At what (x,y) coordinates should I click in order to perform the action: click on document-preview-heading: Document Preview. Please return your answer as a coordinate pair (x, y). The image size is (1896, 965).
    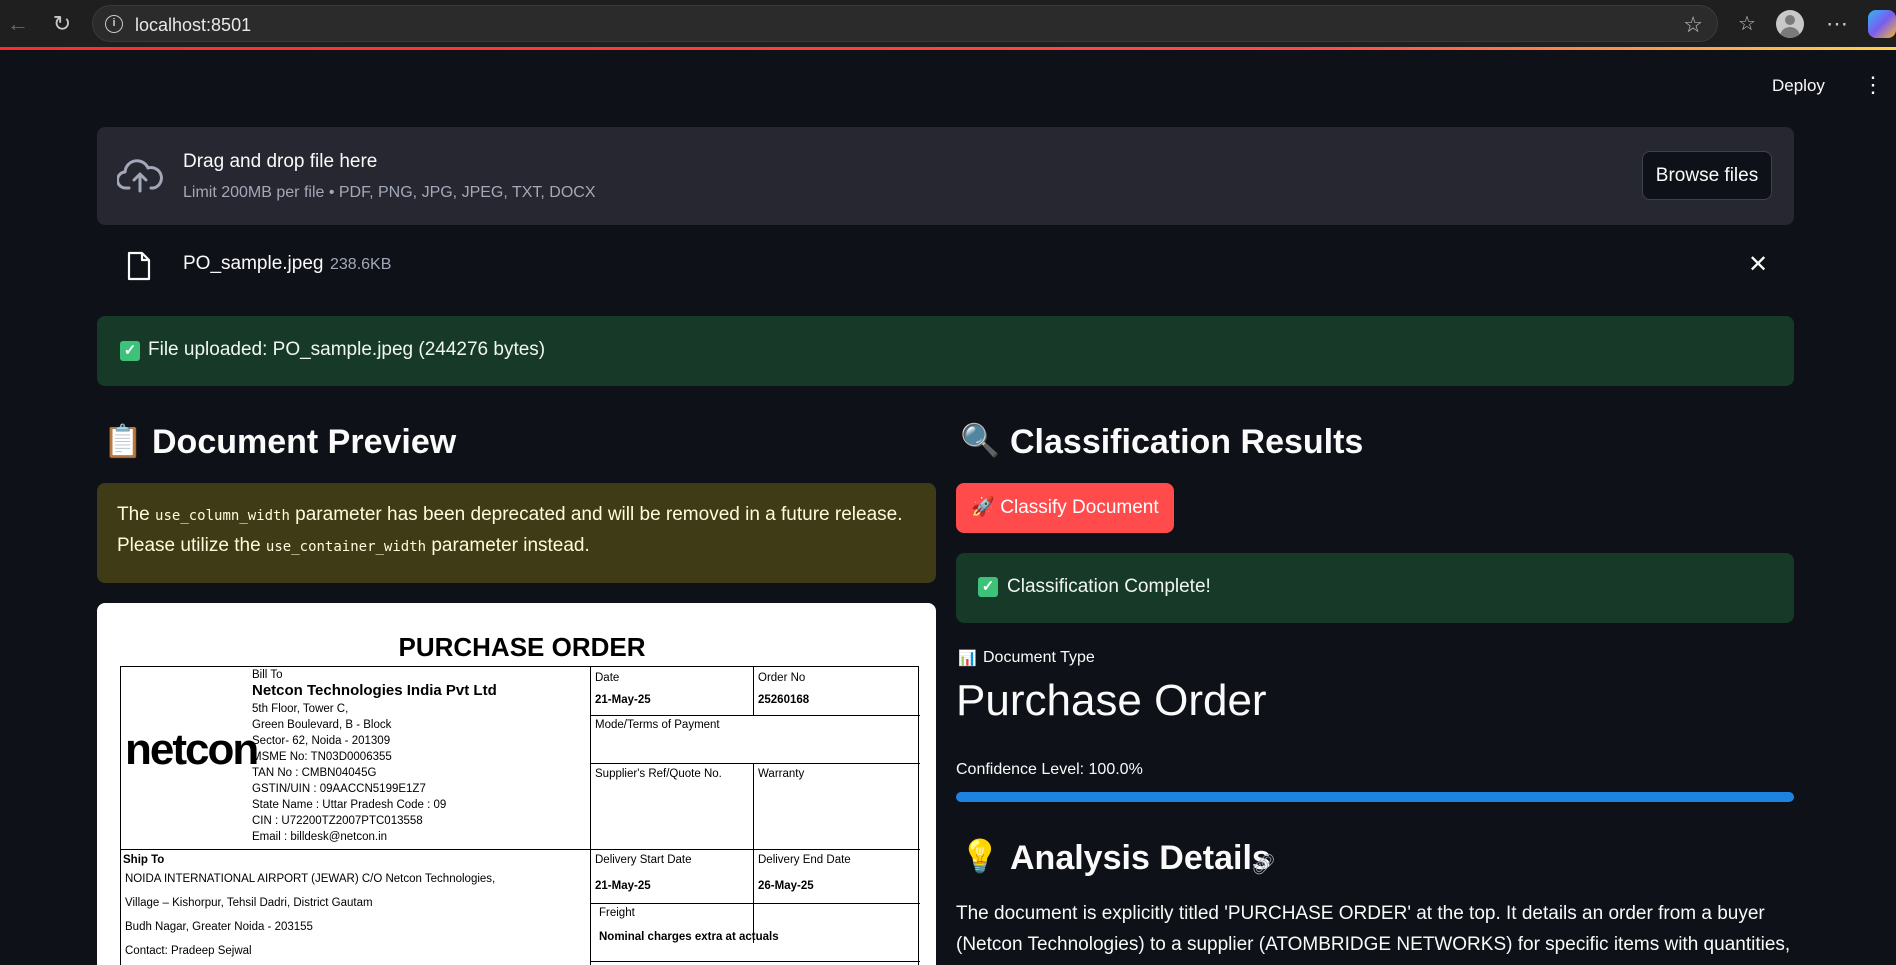
    Looking at the image, I should click on (304, 442).